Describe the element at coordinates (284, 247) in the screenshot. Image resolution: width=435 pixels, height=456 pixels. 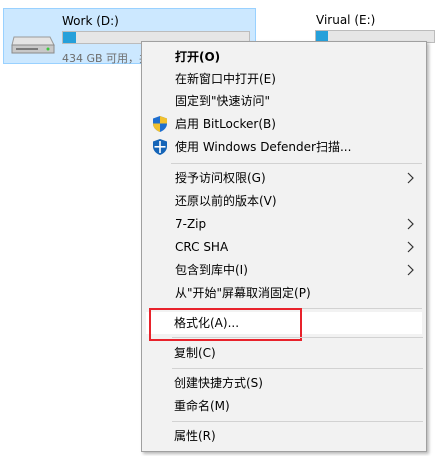
I see `menu-item-crc-sha: CRC SHA` at that location.